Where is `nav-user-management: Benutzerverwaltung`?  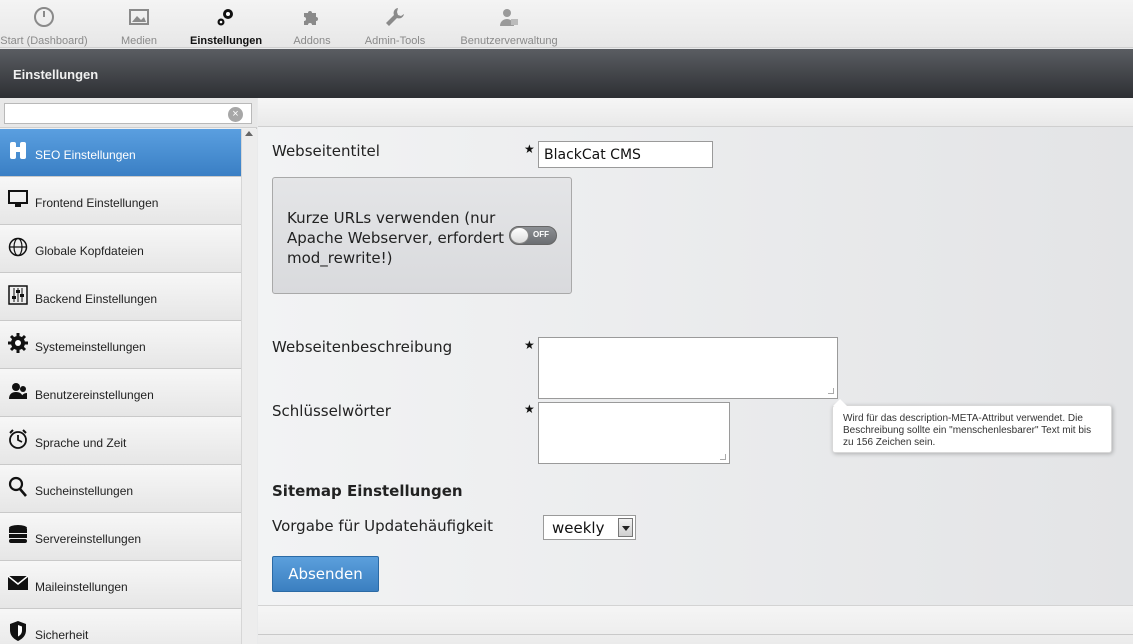 nav-user-management: Benutzerverwaltung is located at coordinates (509, 24).